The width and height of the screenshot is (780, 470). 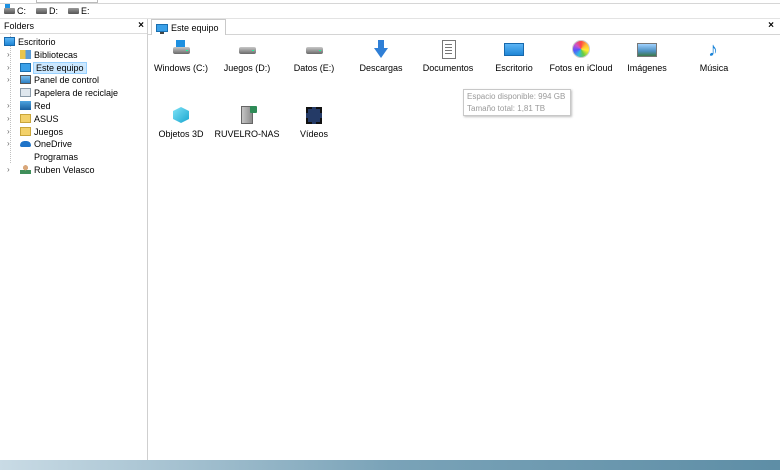 I want to click on item-documentos: Documentos, so click(x=448, y=54).